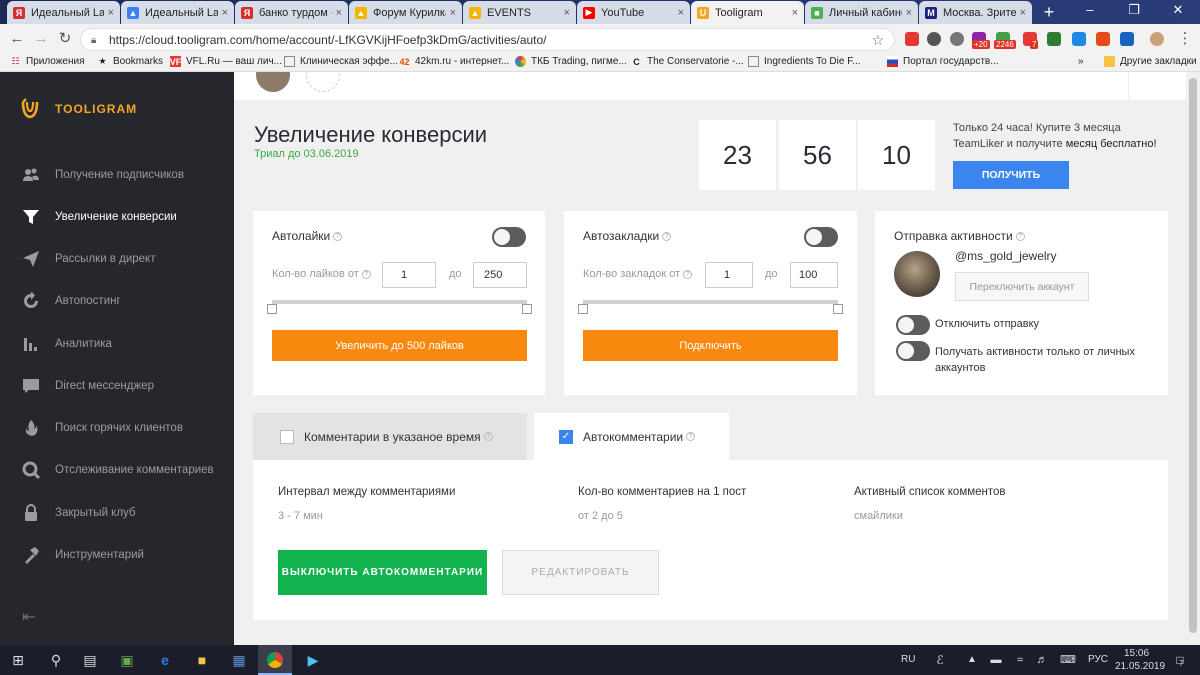 This screenshot has height=675, width=1200. I want to click on windows-start-icon: ⊞, so click(18, 660).